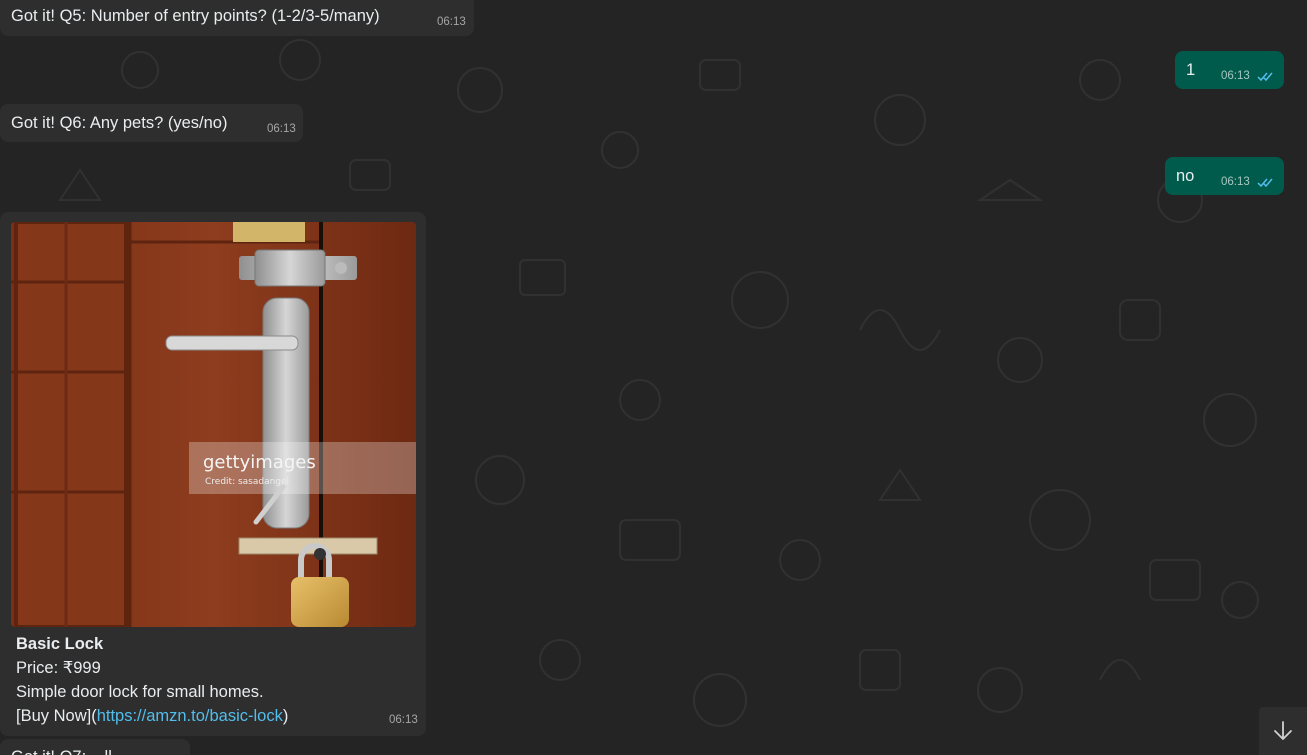  Describe the element at coordinates (247, 482) in the screenshot. I see `watermark-credit: Credit: sasadangel` at that location.